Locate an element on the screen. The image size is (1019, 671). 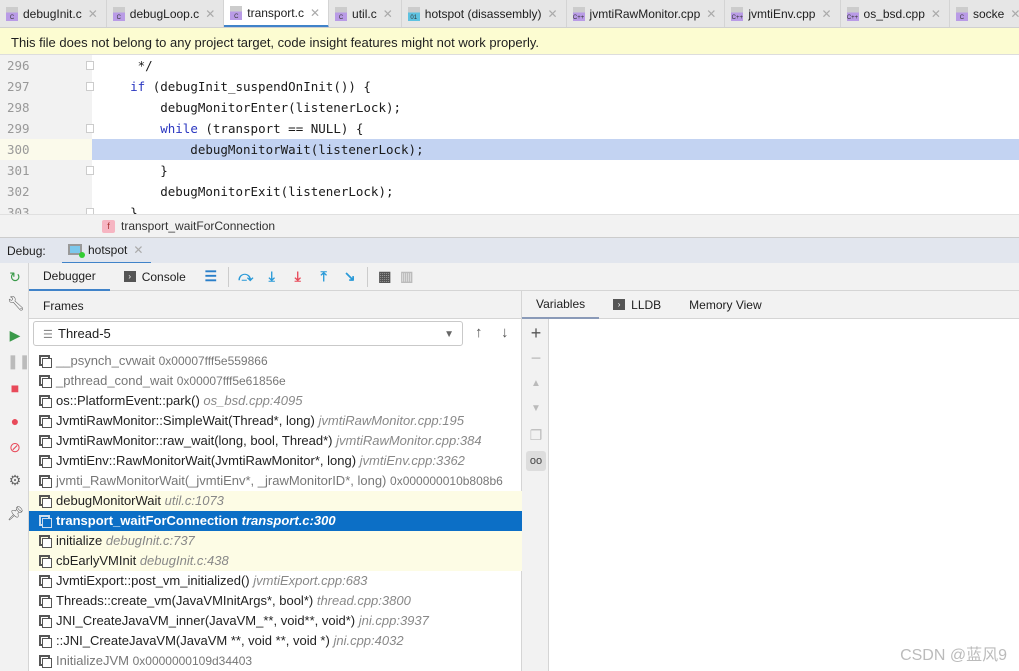
tab-jvmtienv-cpp: C++ jvmtiEnv.cpp ✕ is located at coordinates (783, 13).